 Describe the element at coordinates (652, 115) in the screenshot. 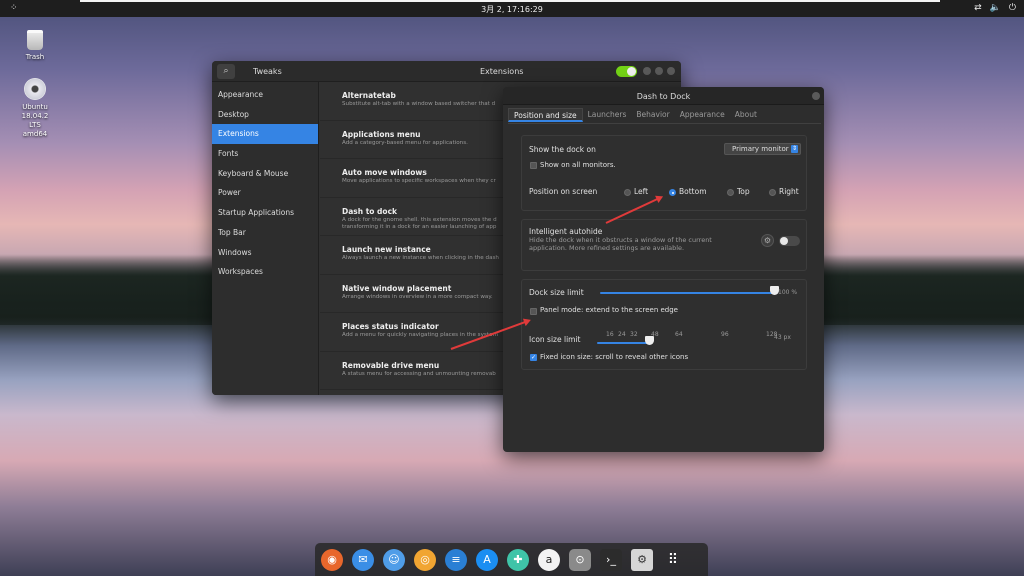

I see `tab-behavior: Behavior` at that location.